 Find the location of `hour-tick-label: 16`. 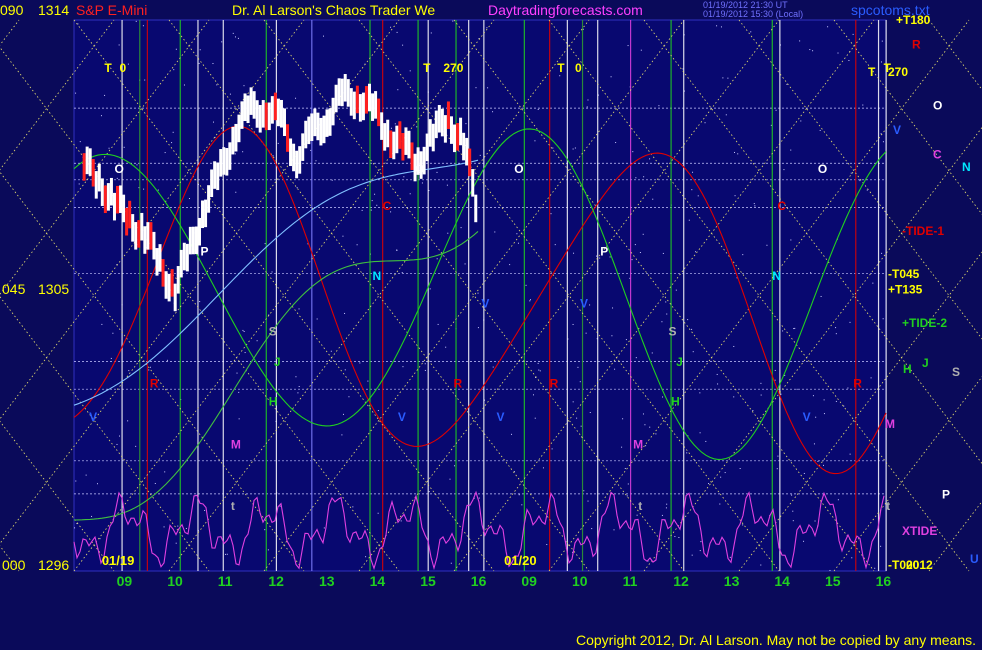

hour-tick-label: 16 is located at coordinates (479, 581).